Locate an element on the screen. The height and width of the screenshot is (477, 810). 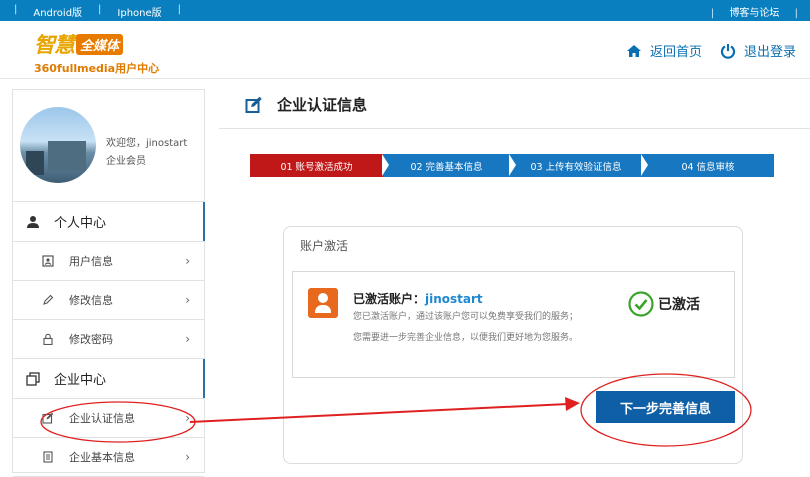
sidebar-item-label: 企业基本信息 is located at coordinates (102, 457).